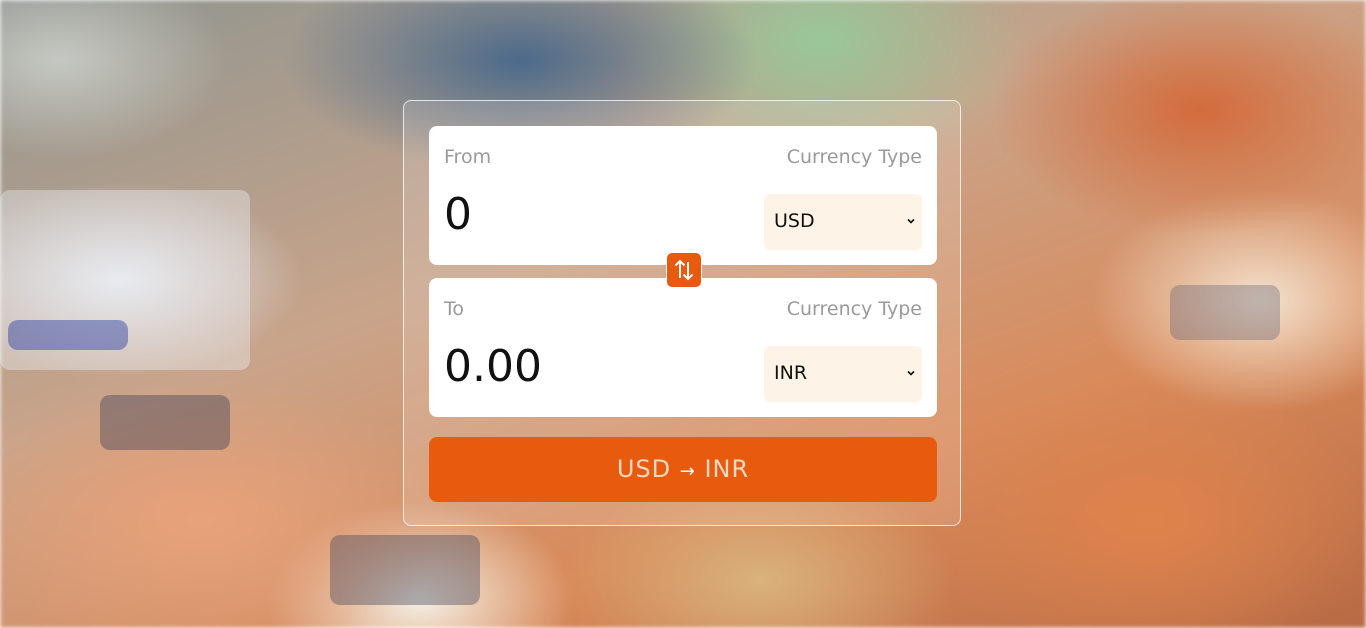  I want to click on from-panel: From Currency Type USD, so click(683, 195).